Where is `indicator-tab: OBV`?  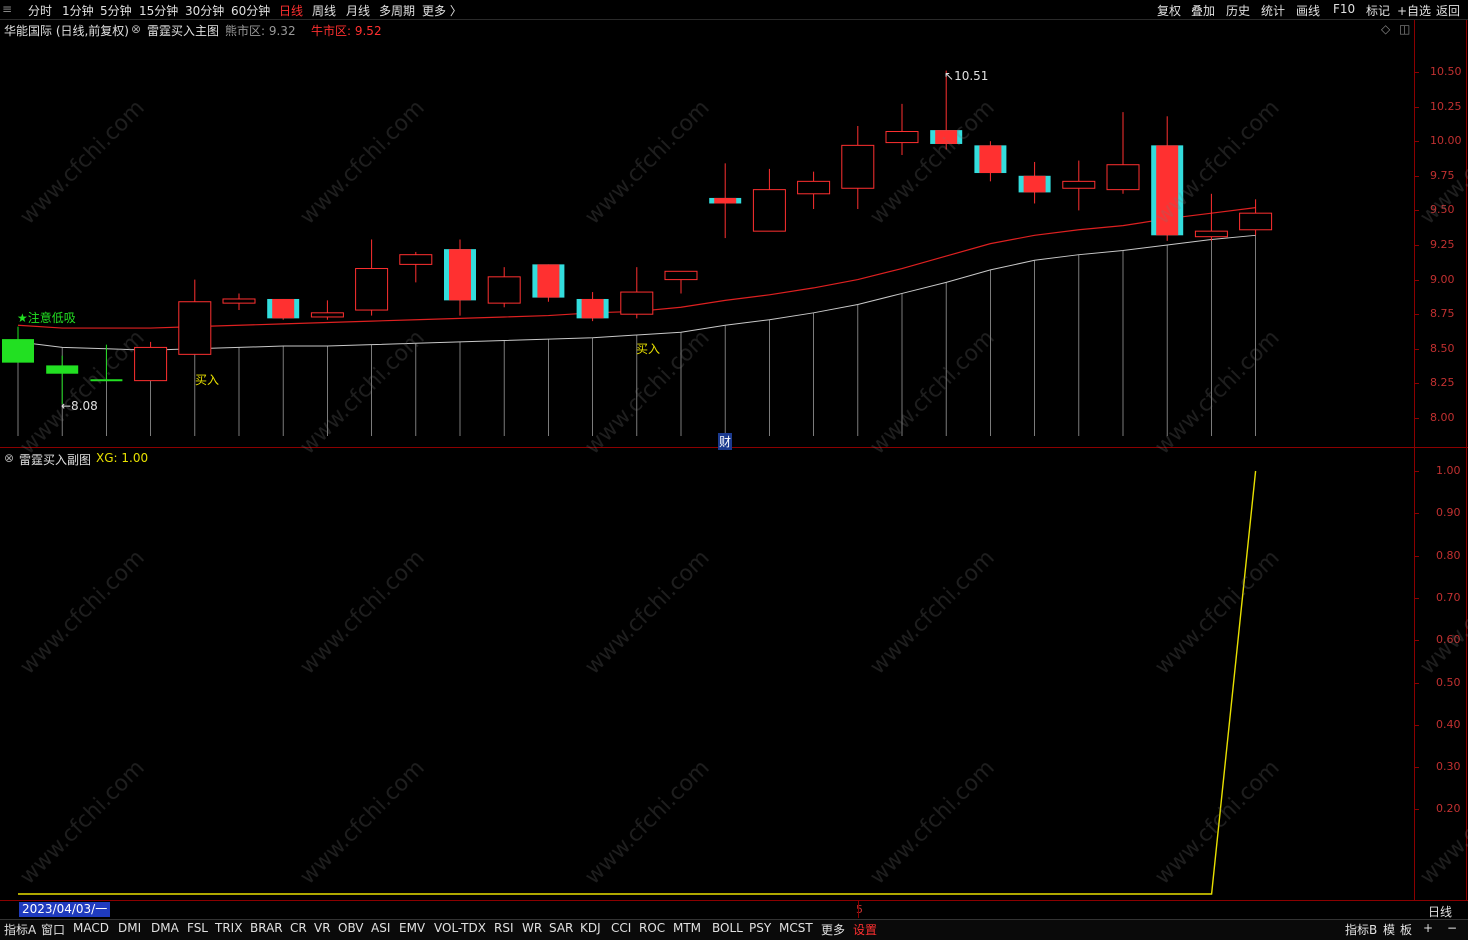
indicator-tab: OBV is located at coordinates (351, 928).